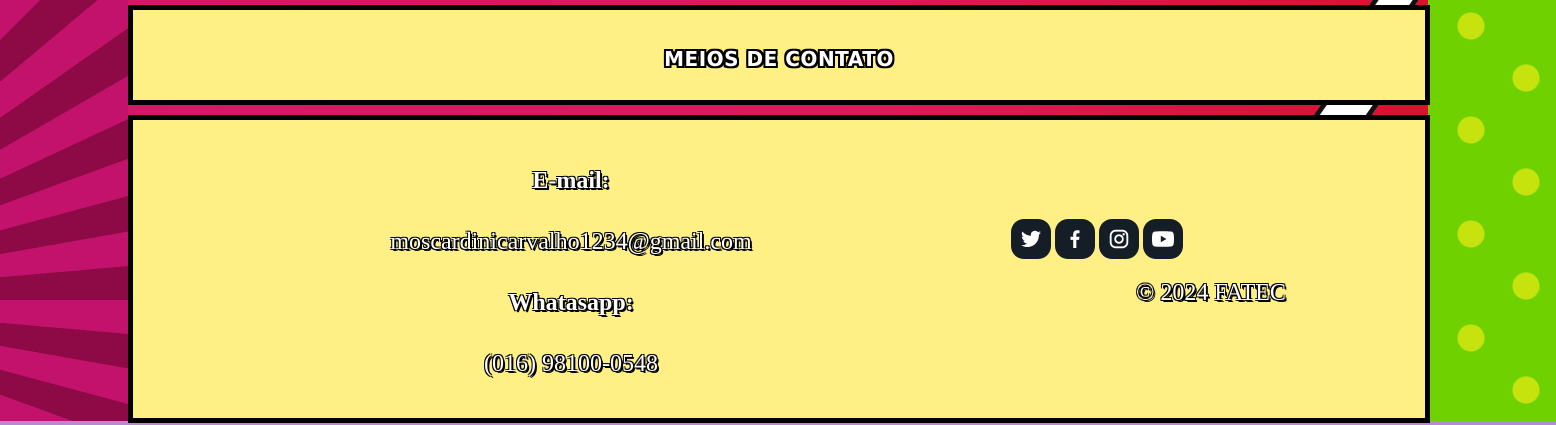 This screenshot has height=425, width=1556. I want to click on background-polka-dots, so click(1492, 212).